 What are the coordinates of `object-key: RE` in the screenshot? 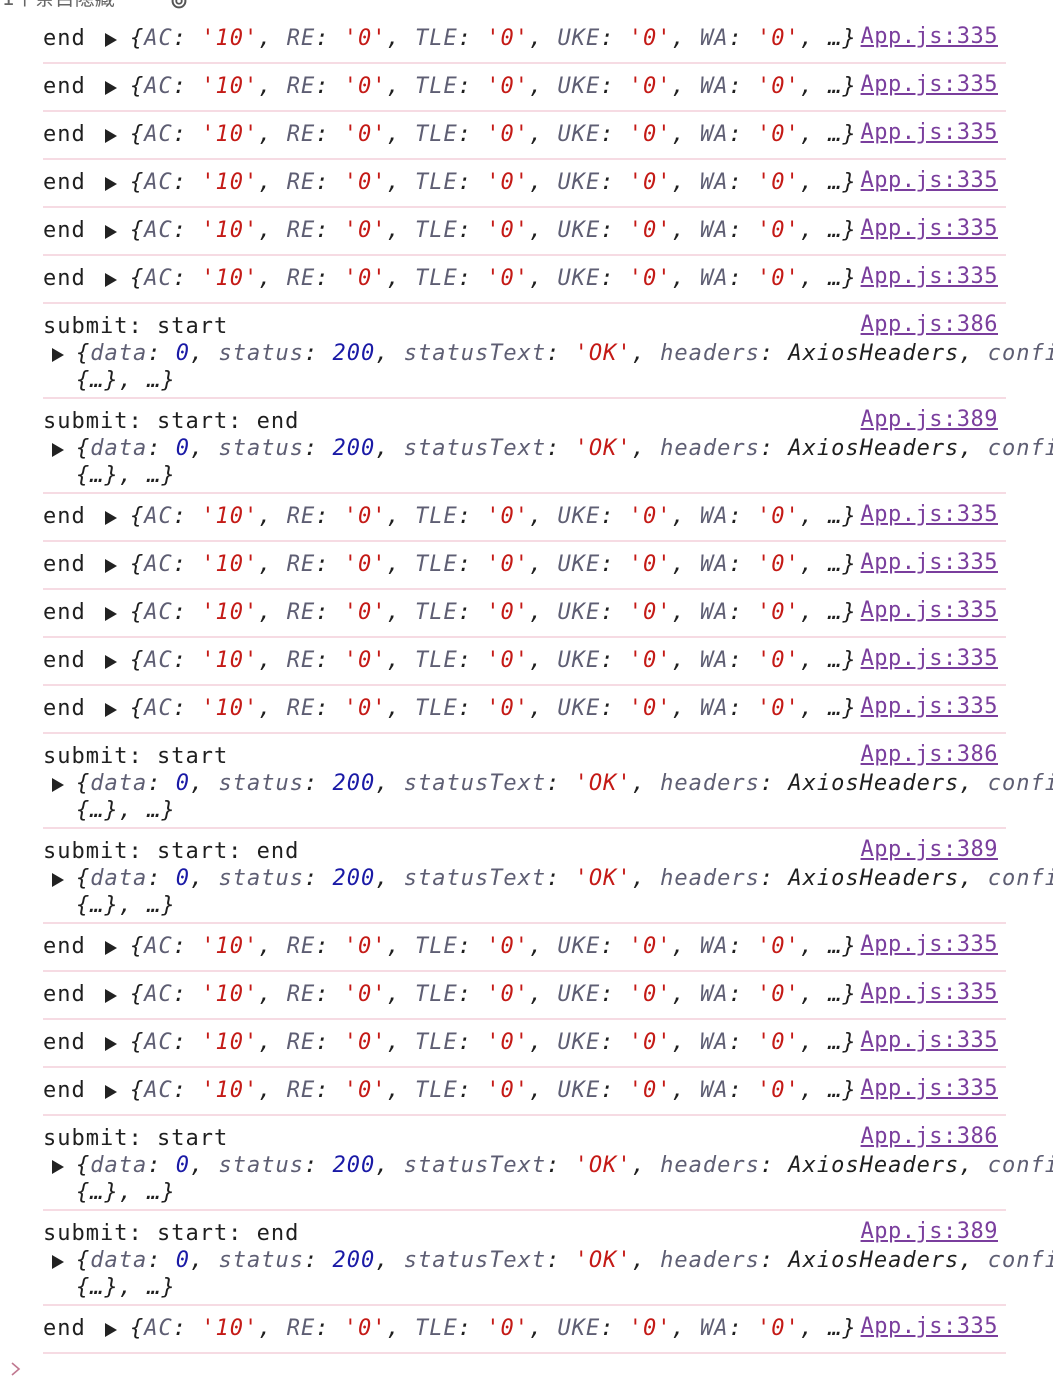 It's located at (301, 182).